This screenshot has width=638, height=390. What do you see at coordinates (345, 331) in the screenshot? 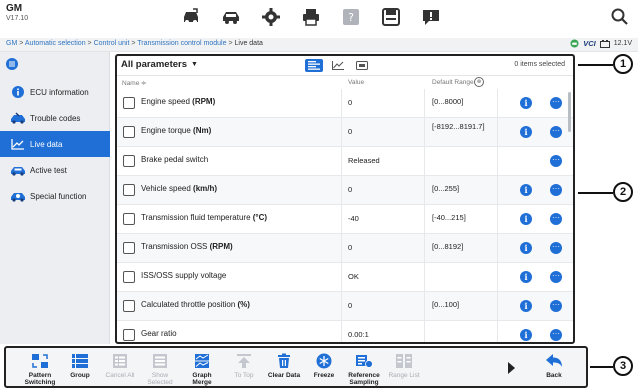
I see `table-row: Gear ratio 0.00:1 i ···` at bounding box center [345, 331].